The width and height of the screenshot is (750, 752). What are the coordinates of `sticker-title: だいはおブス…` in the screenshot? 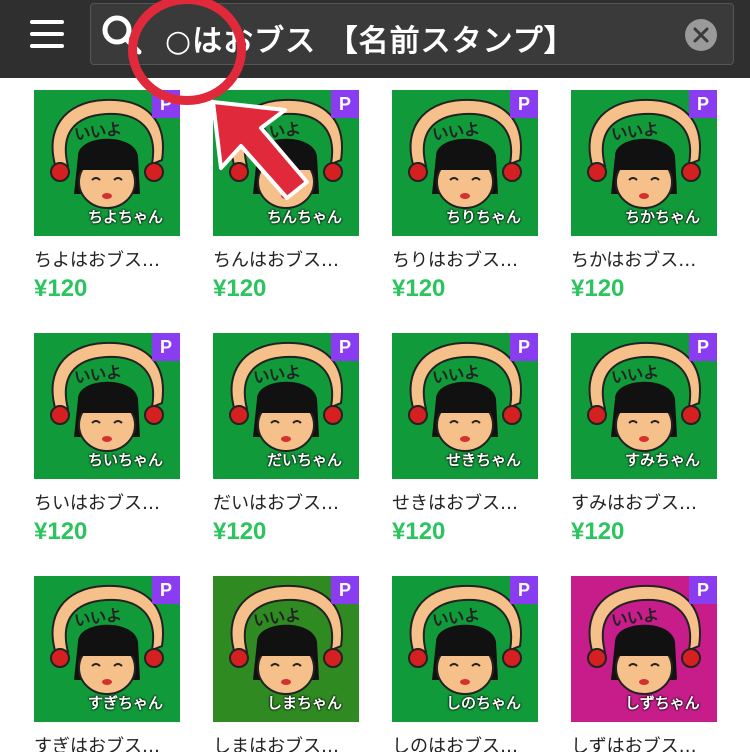 It's located at (276, 502).